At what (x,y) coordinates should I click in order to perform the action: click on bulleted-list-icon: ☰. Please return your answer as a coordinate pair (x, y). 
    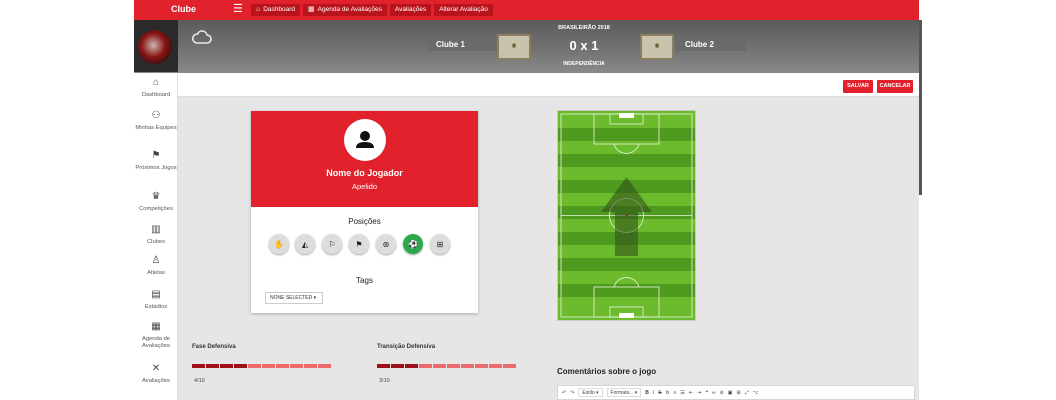
    Looking at the image, I should click on (682, 393).